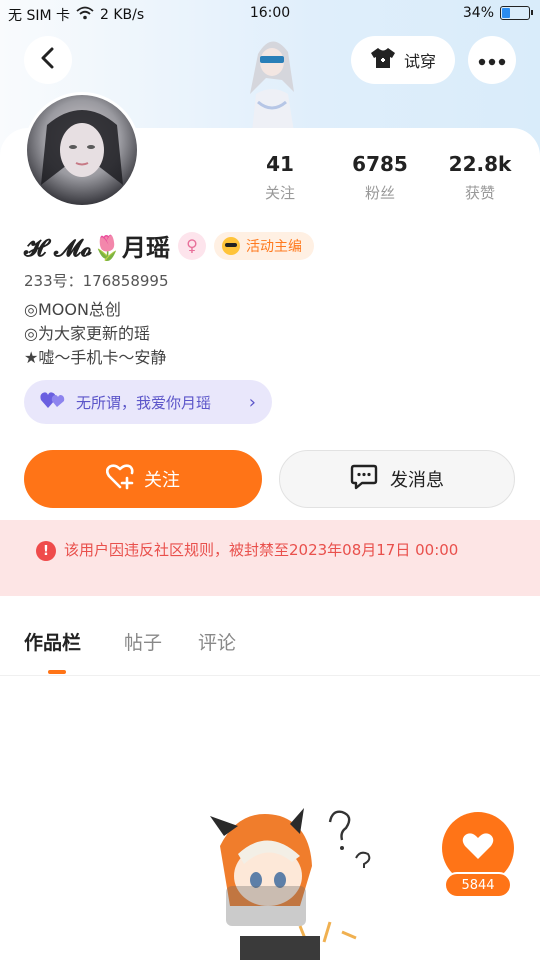 The image size is (540, 960). What do you see at coordinates (72, 309) in the screenshot?
I see `bio-line: ◎MOON总创` at bounding box center [72, 309].